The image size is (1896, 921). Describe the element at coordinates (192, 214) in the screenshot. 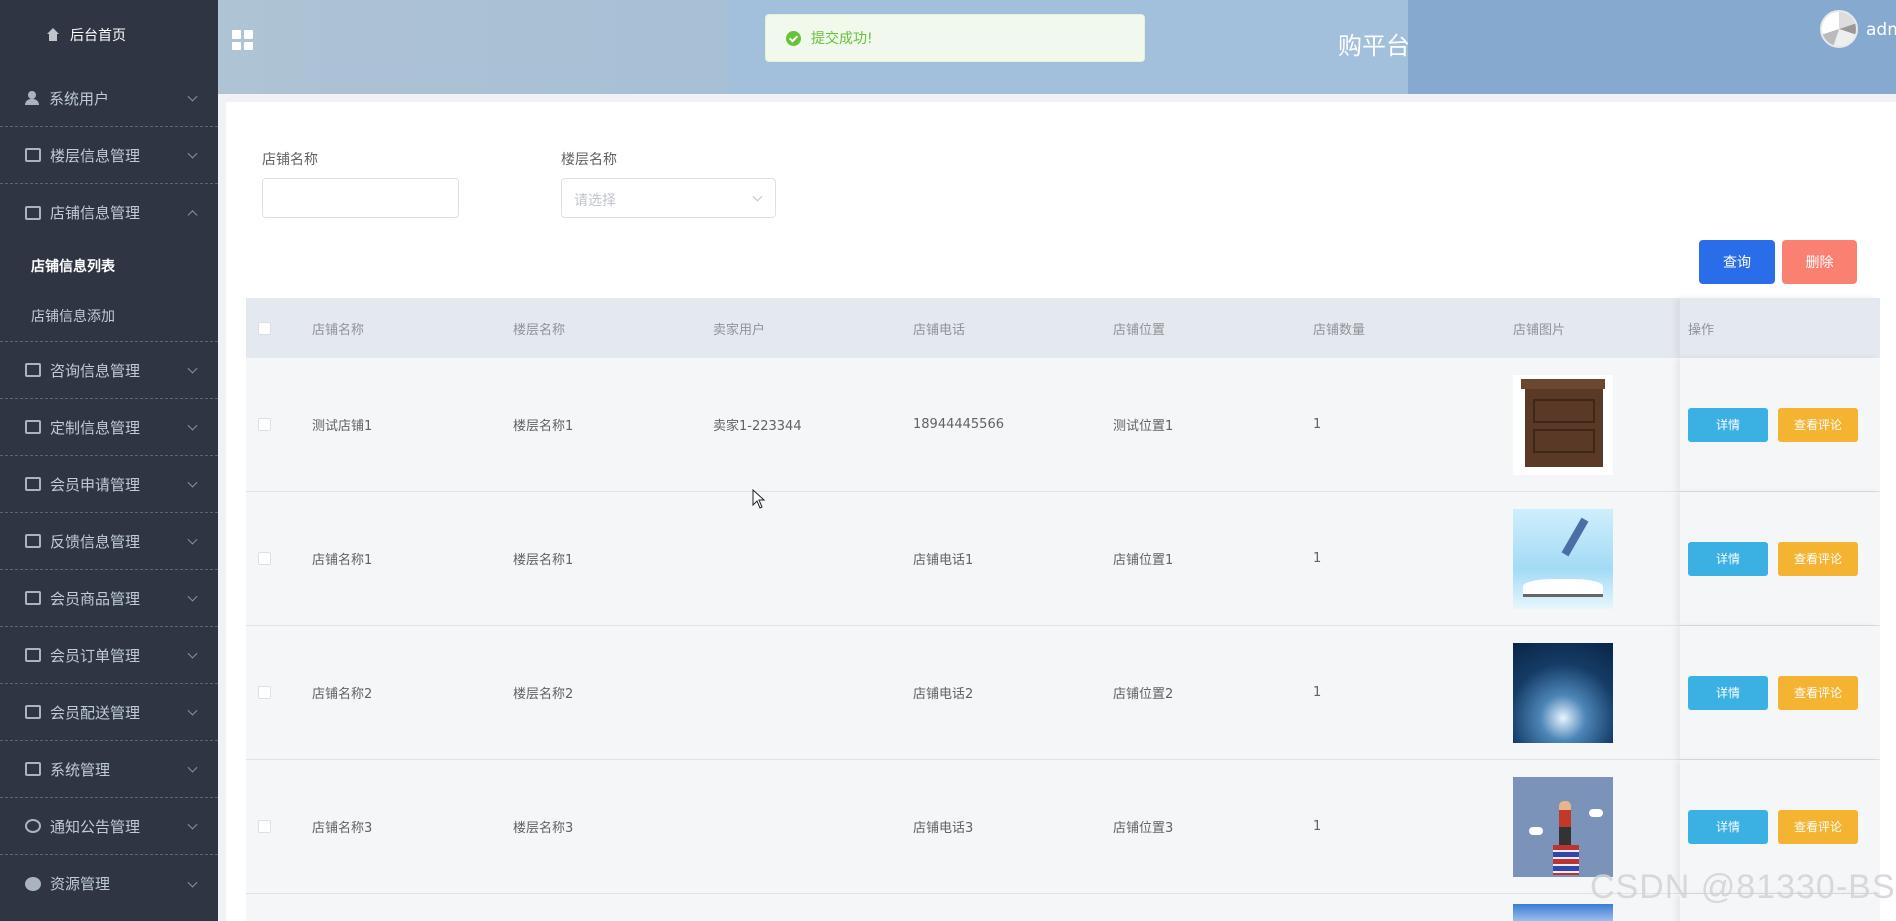

I see `chevron-up-icon` at that location.